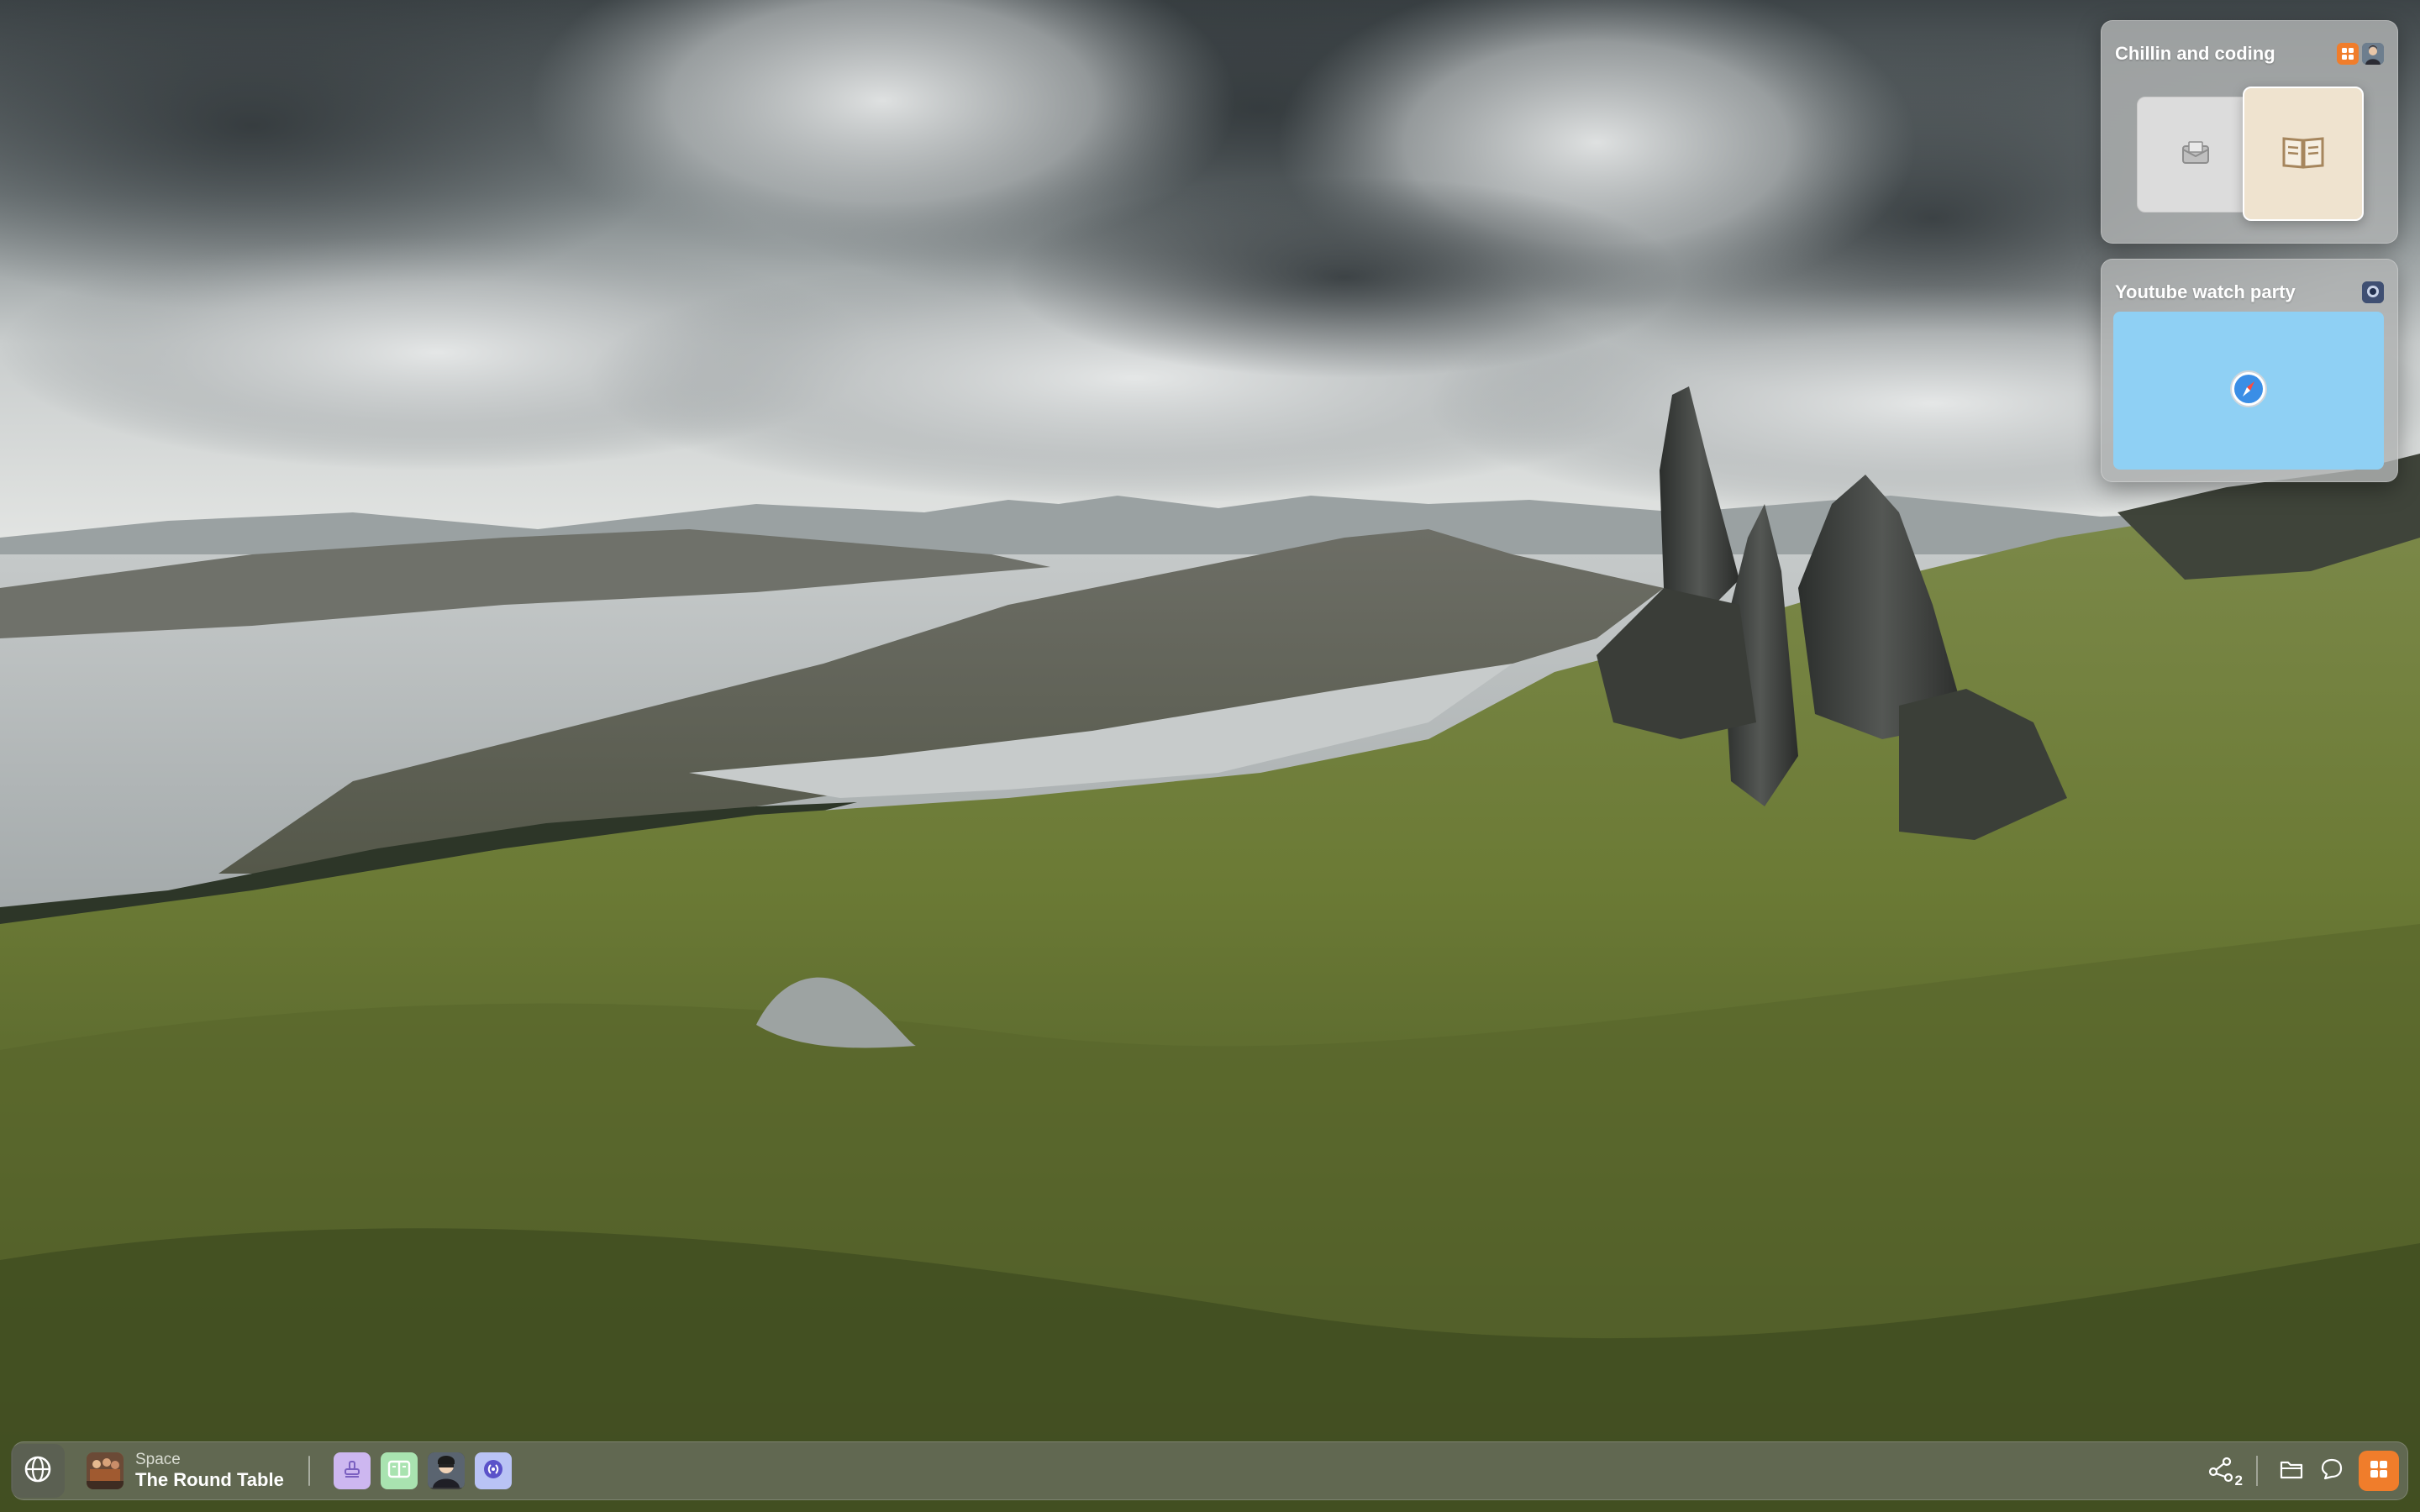 This screenshot has width=2420, height=1512. I want to click on browser-tile, so click(2248, 391).